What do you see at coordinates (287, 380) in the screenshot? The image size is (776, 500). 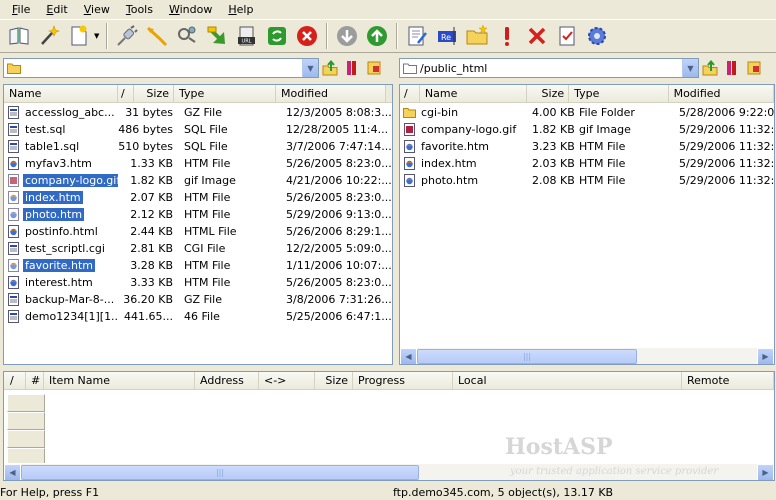 I see `queue-column-direction: <->` at bounding box center [287, 380].